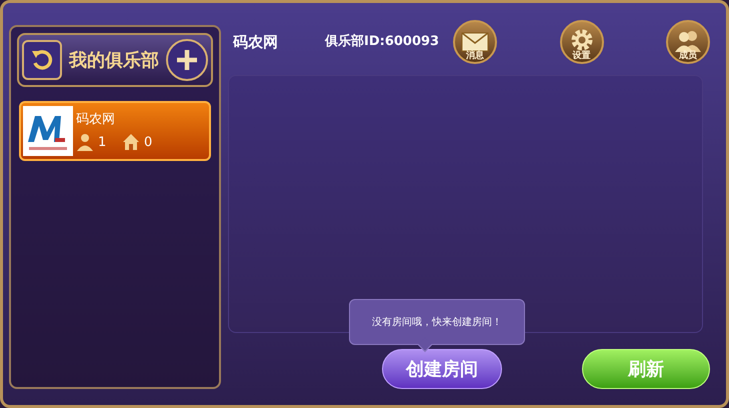 The height and width of the screenshot is (408, 729). I want to click on people-button: 成员, so click(688, 42).